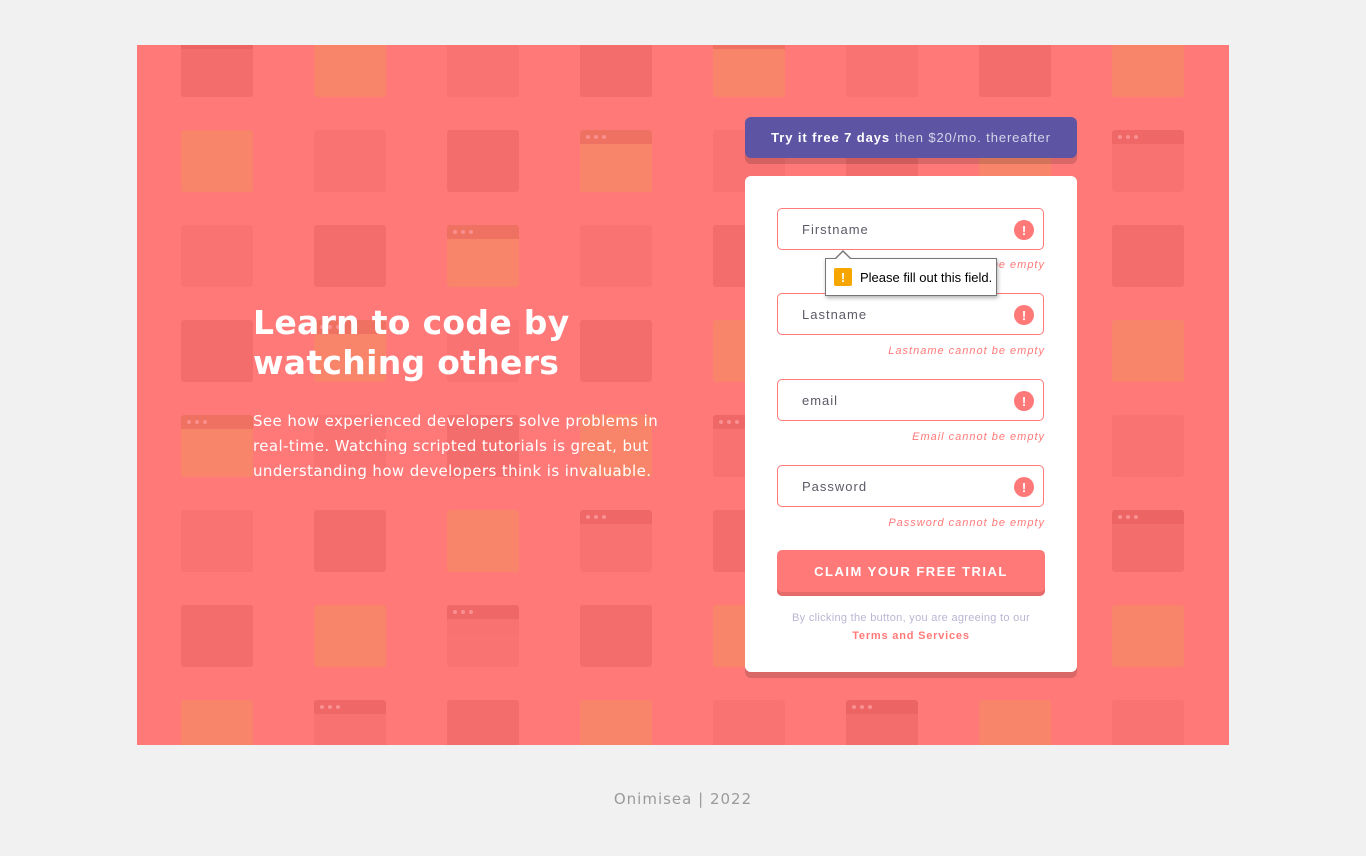 This screenshot has height=856, width=1366. Describe the element at coordinates (411, 342) in the screenshot. I see `page-title: Learn to code by watching others` at that location.